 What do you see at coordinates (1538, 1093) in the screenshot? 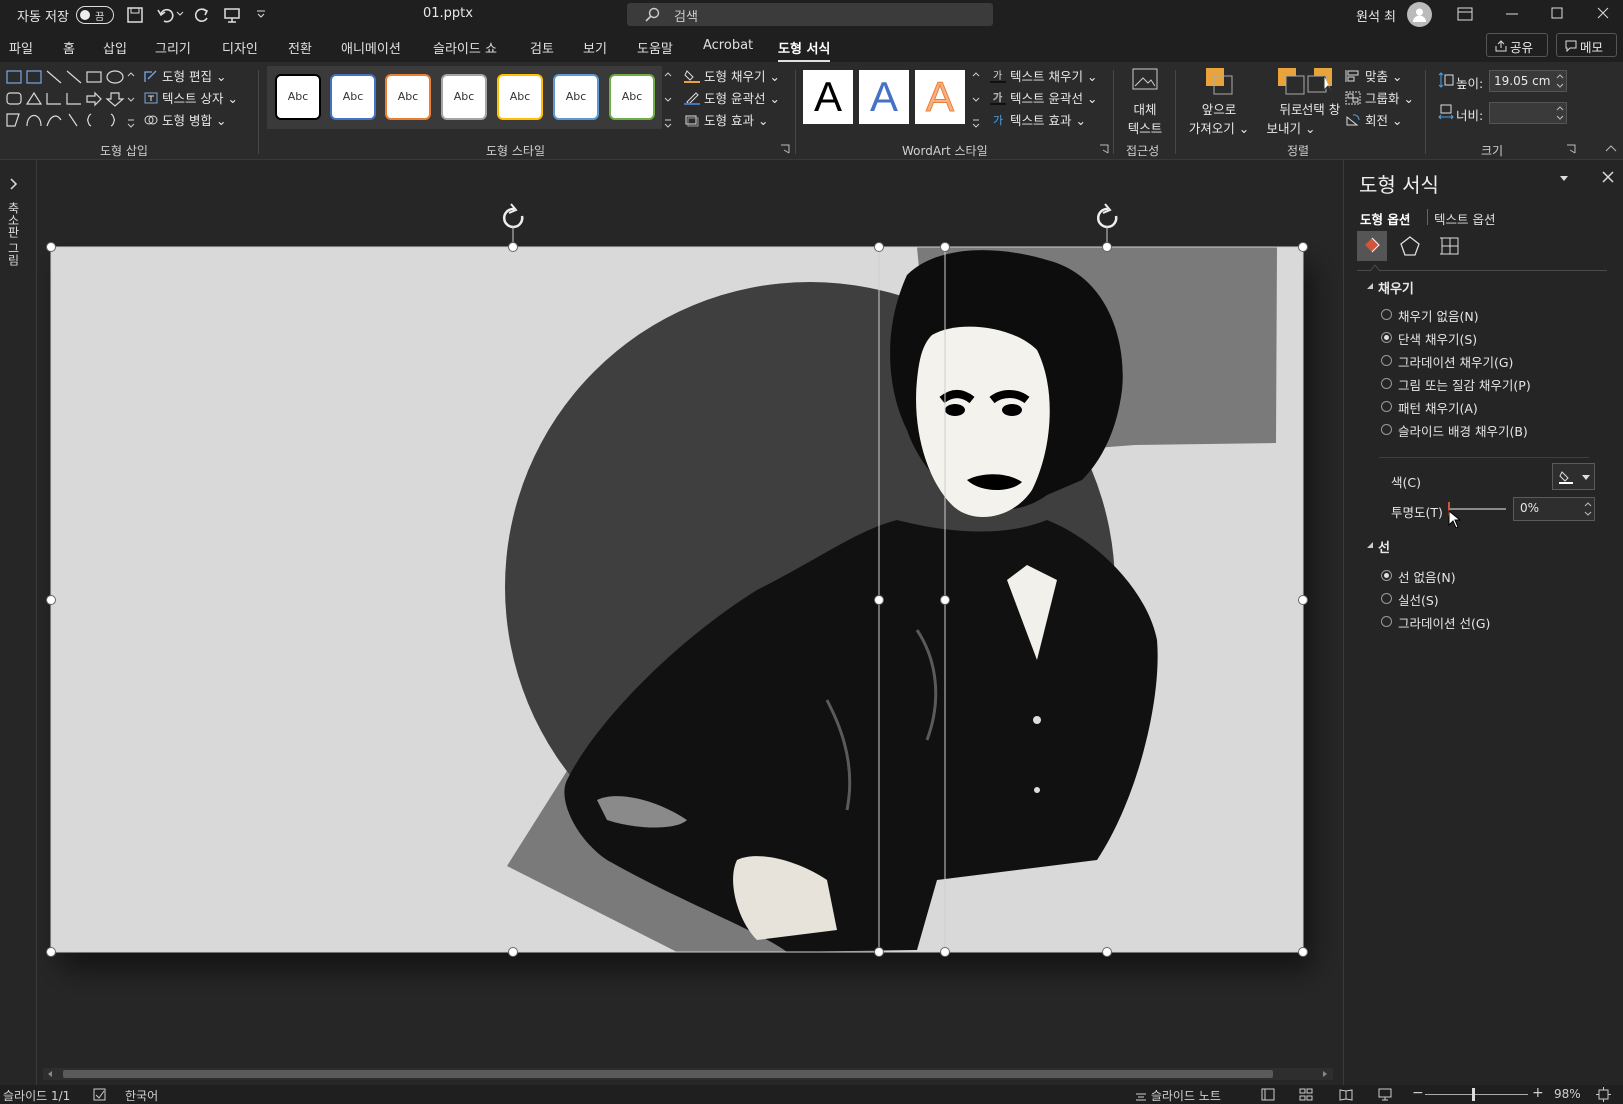
I see `zoom-in-icon: +` at bounding box center [1538, 1093].